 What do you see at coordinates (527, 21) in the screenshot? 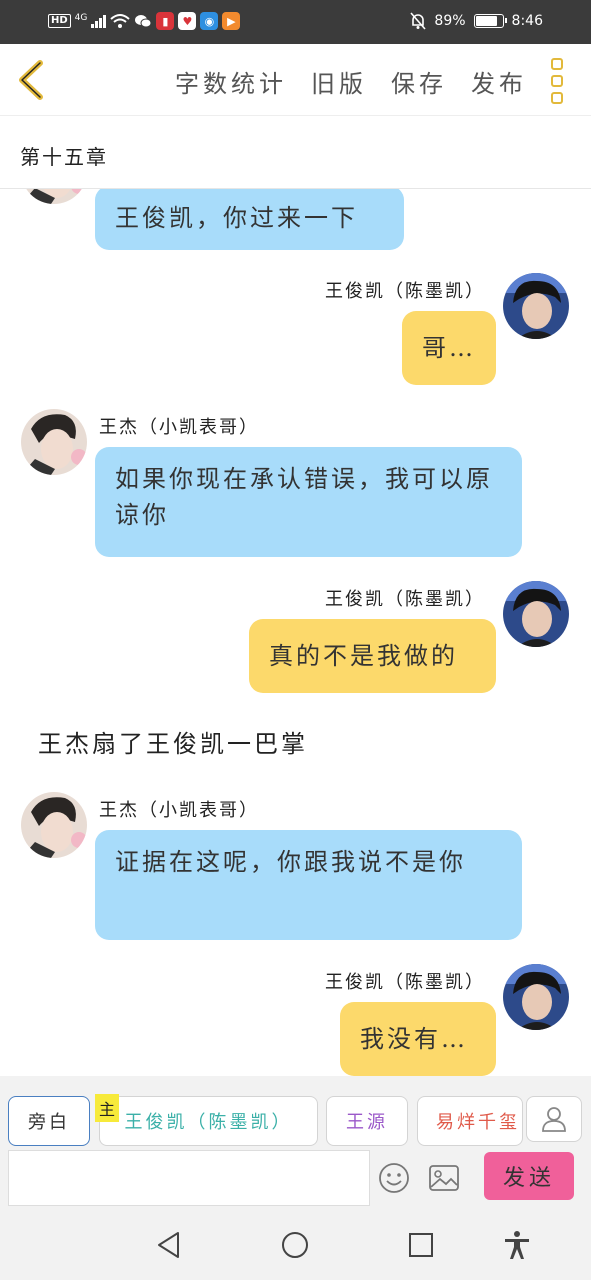
I see `clock: 8:46` at bounding box center [527, 21].